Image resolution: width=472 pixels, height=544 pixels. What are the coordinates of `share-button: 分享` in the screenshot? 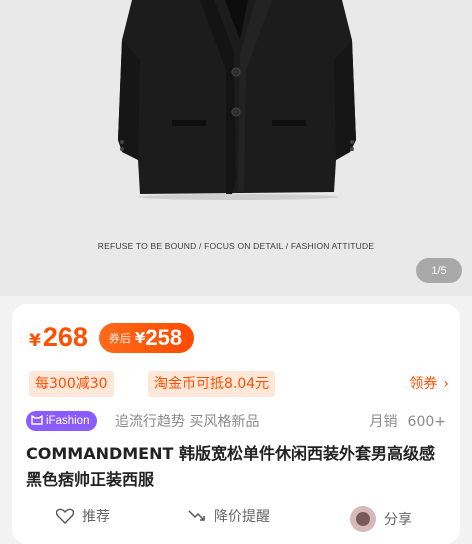 It's located at (381, 519).